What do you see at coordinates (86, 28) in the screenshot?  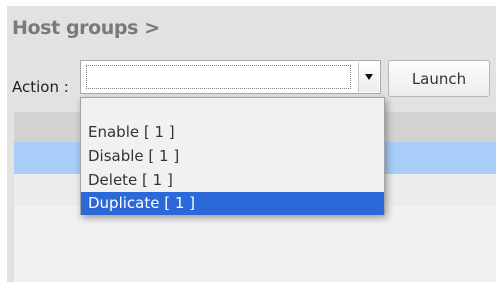 I see `page-title: Host groups >` at bounding box center [86, 28].